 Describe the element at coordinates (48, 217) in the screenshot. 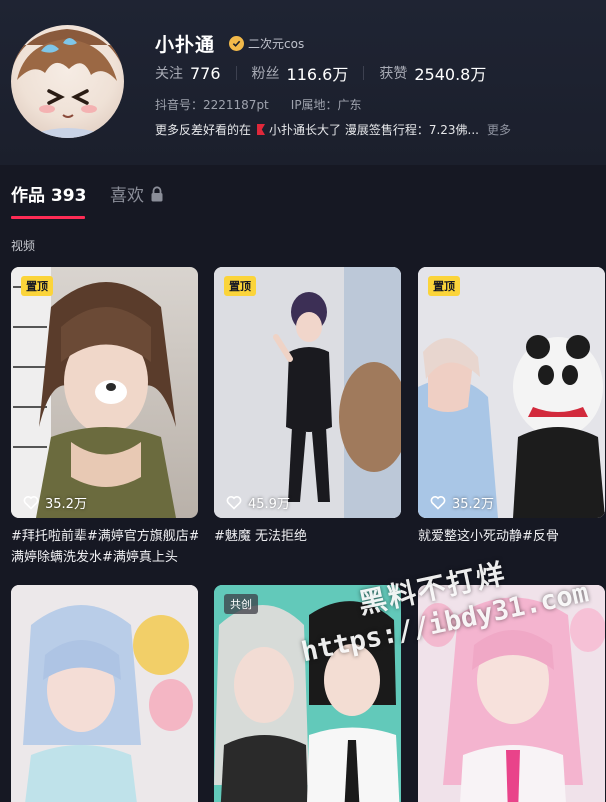

I see `active-tab-indicator` at that location.